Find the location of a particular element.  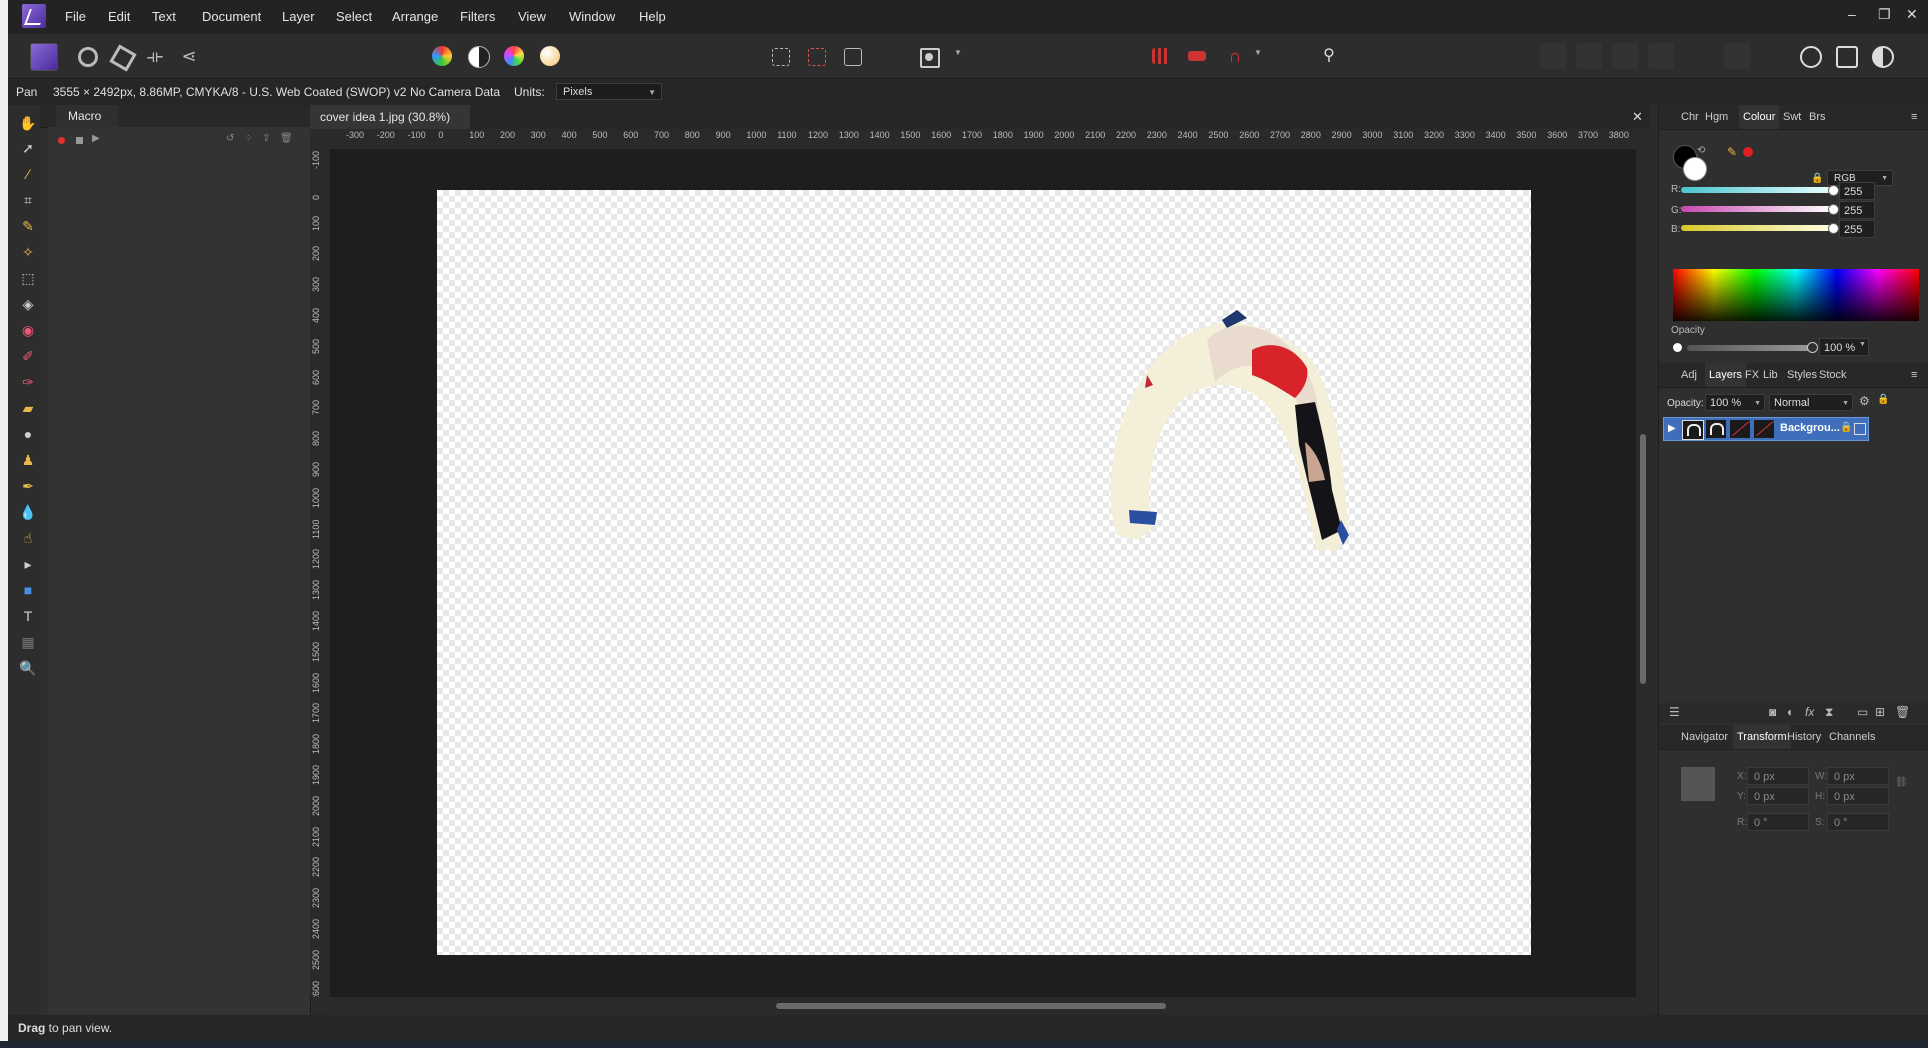

tab-channels: Channels is located at coordinates (1852, 737).